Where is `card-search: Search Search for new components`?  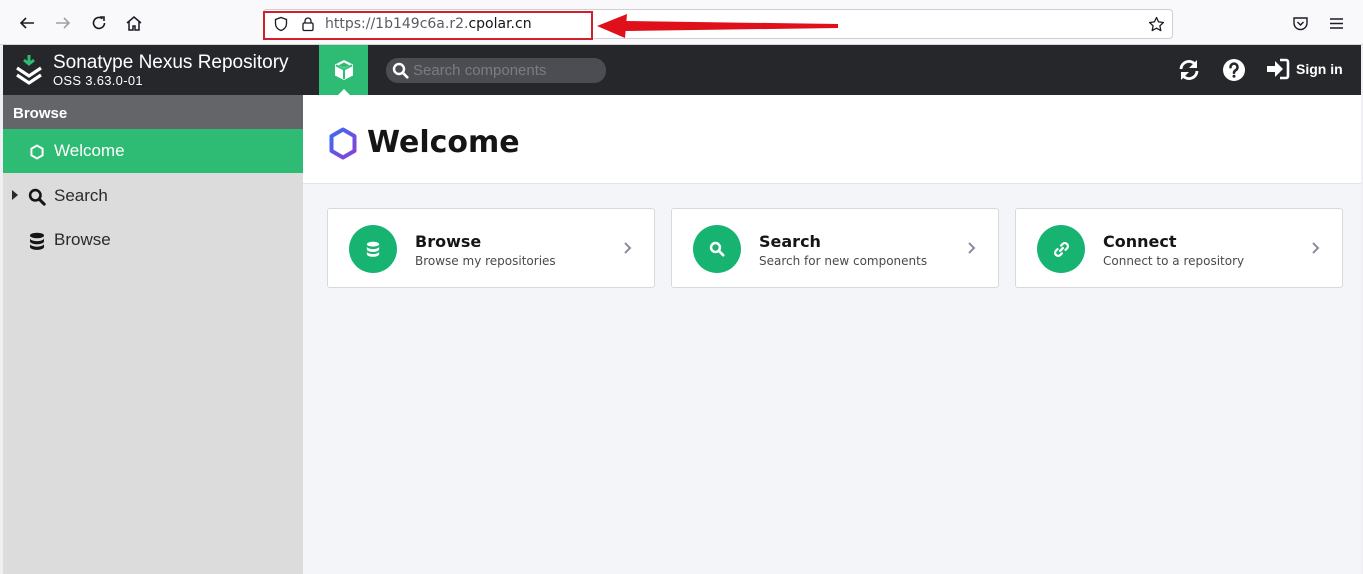
card-search: Search Search for new components is located at coordinates (835, 248).